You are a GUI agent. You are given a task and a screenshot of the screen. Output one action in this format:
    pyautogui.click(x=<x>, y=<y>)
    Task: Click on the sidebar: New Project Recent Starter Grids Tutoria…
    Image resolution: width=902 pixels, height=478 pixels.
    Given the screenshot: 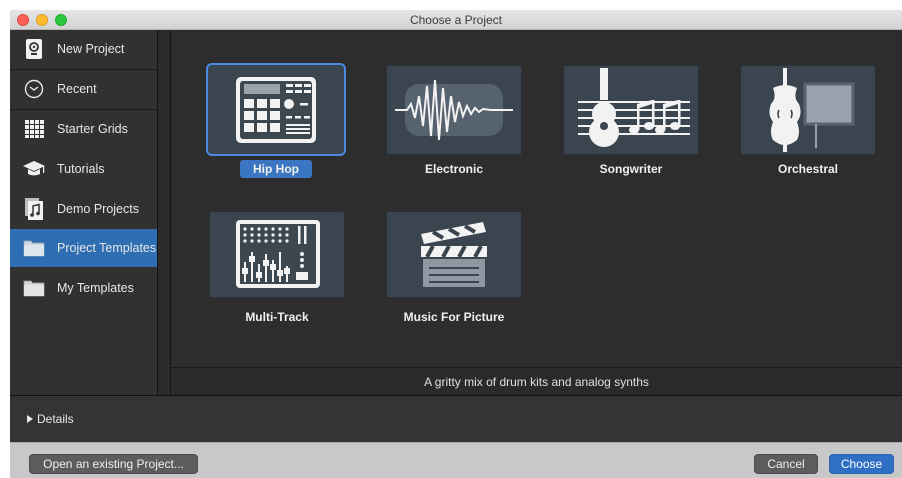 What is the action you would take?
    pyautogui.click(x=83, y=212)
    